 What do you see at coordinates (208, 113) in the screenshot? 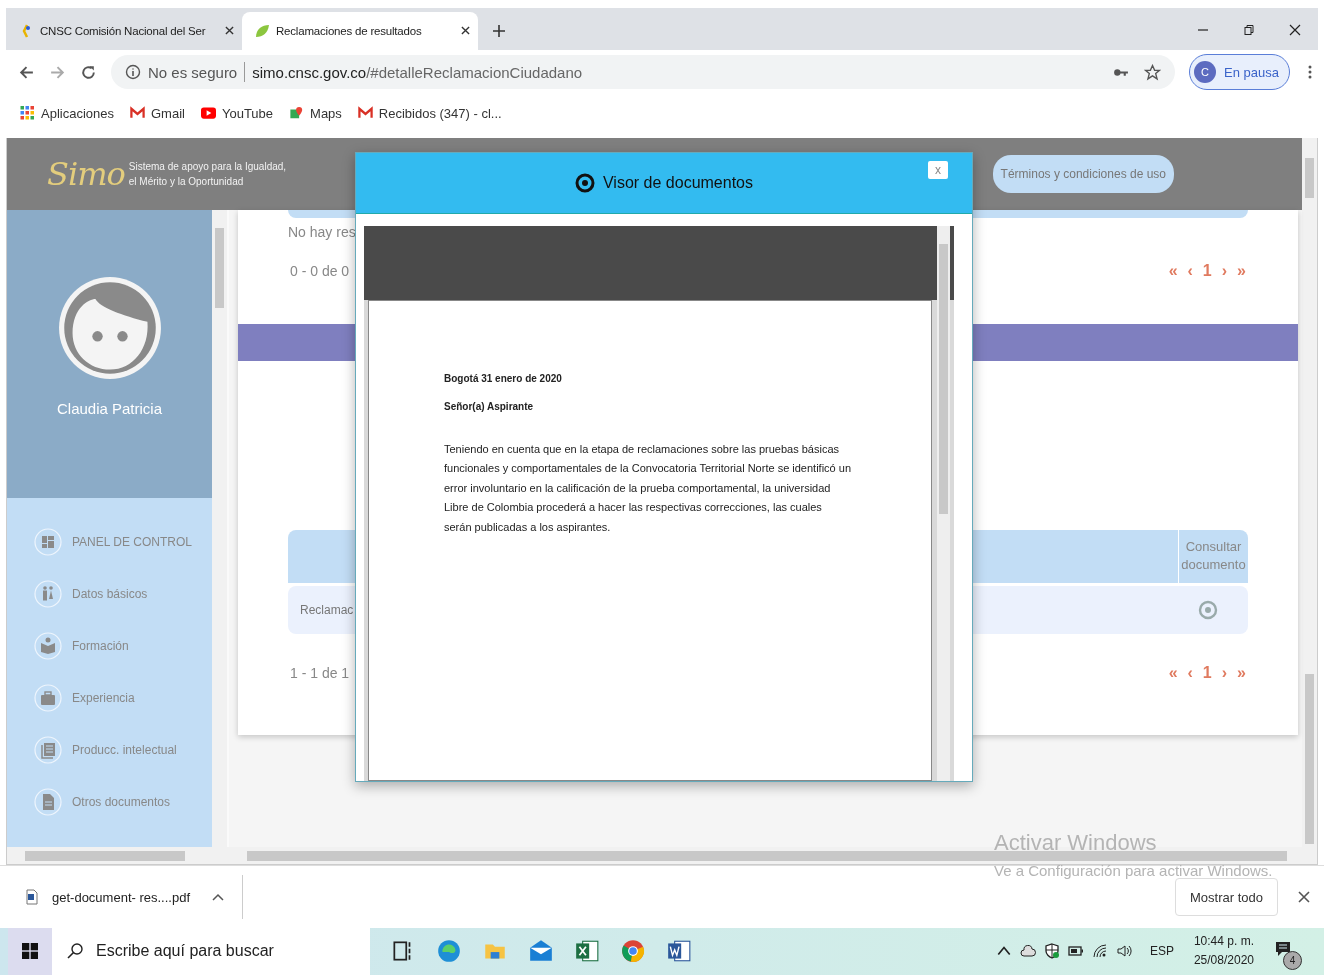
I see `play-icon` at bounding box center [208, 113].